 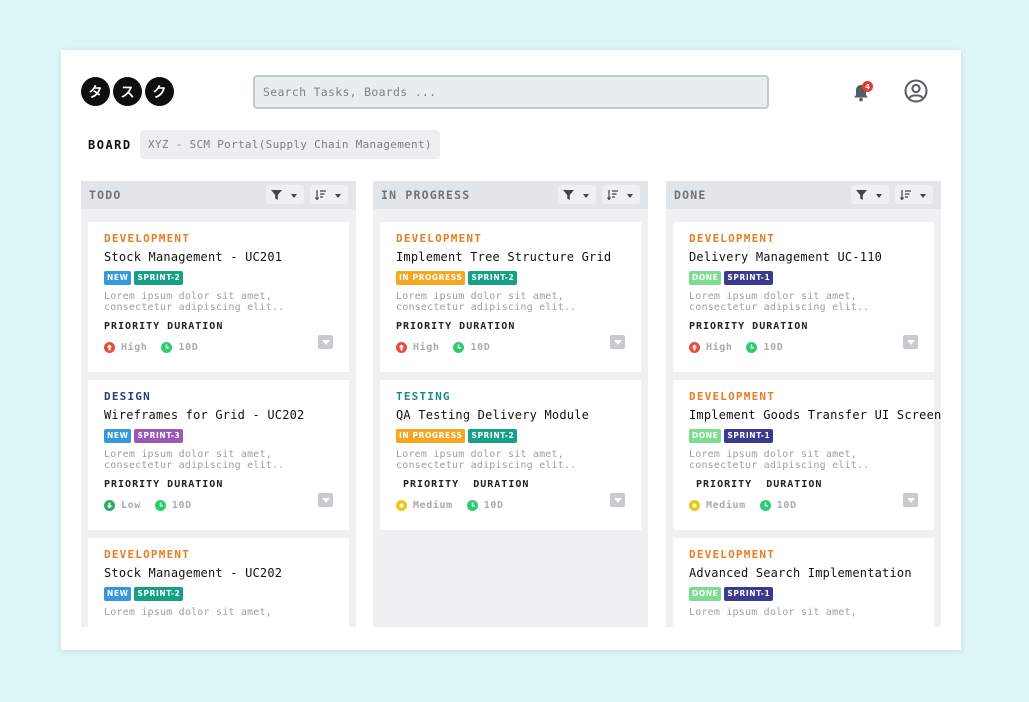 I want to click on app-logo: タ ス ク, so click(x=127, y=91).